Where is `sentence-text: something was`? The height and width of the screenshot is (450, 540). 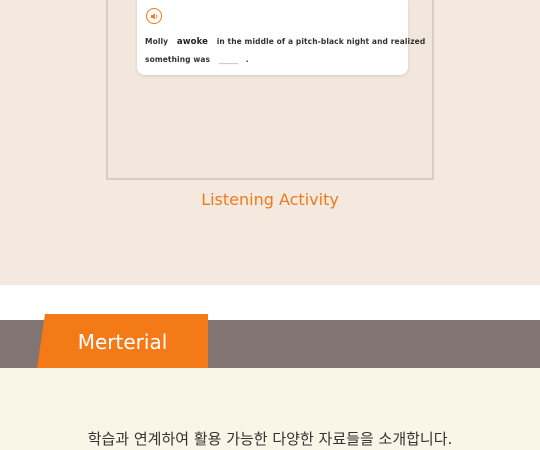 sentence-text: something was is located at coordinates (178, 59).